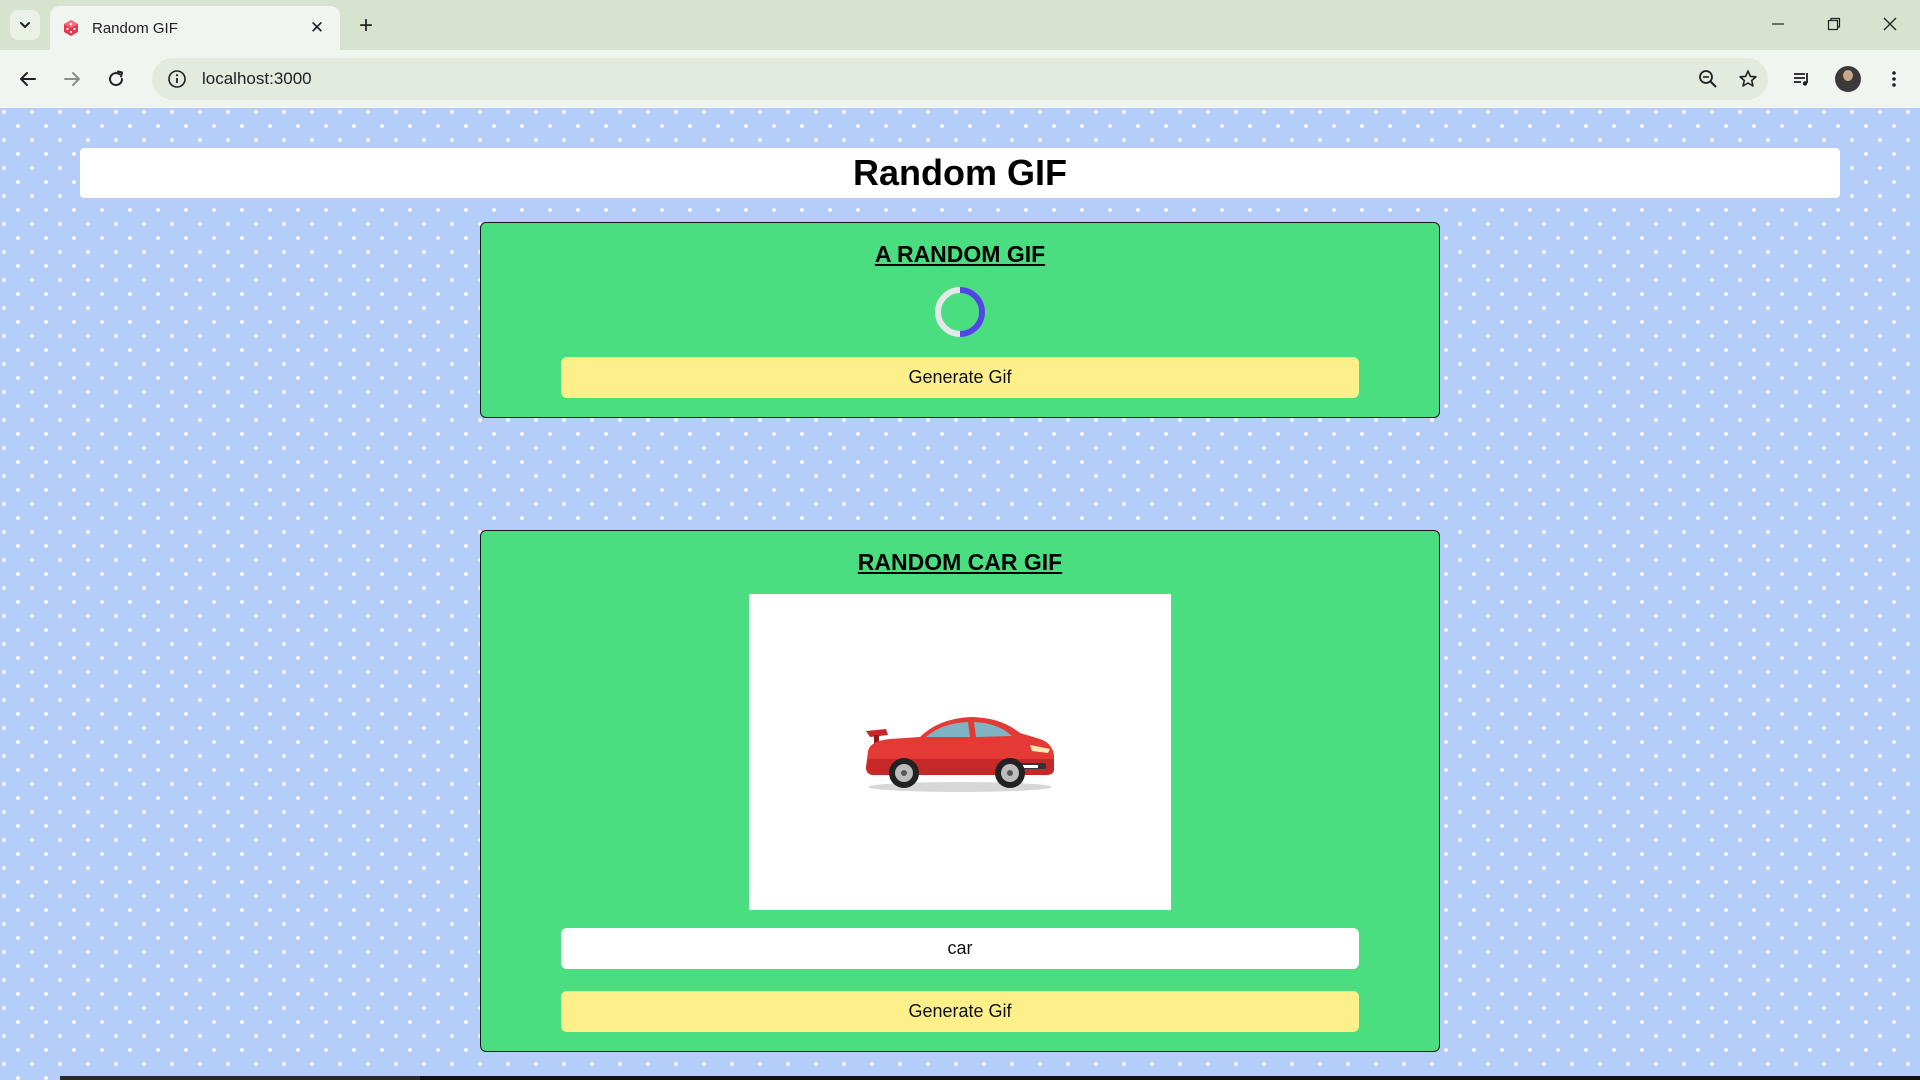 The width and height of the screenshot is (1920, 1080). I want to click on tab-title: Random GIF, so click(135, 28).